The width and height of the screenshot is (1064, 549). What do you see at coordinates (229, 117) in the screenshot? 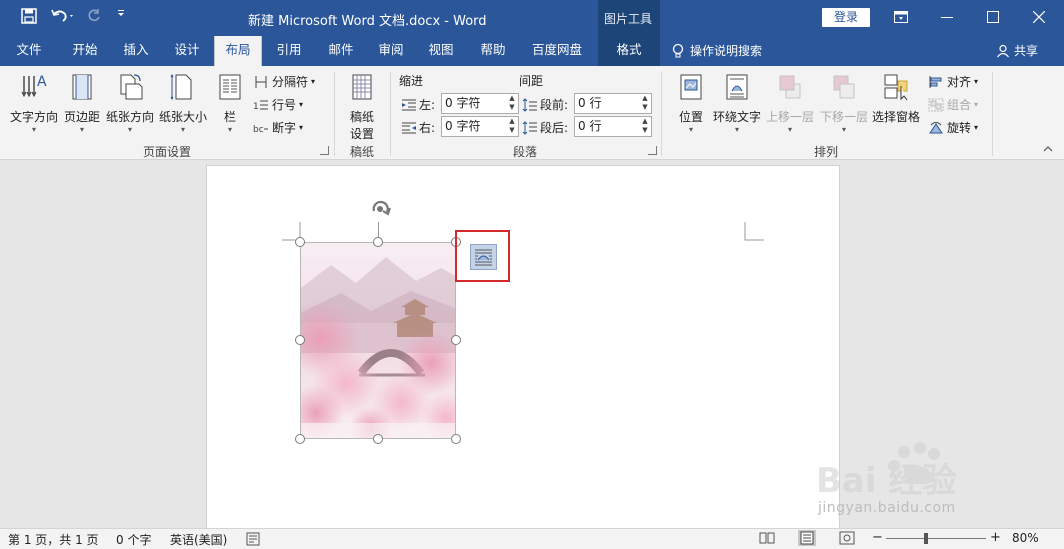
I see `columns-label: 栏` at bounding box center [229, 117].